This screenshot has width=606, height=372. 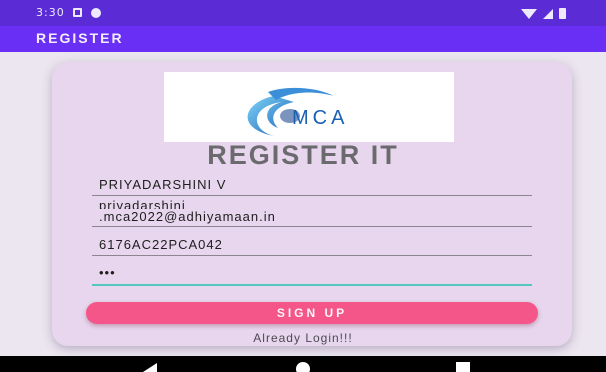 What do you see at coordinates (312, 275) in the screenshot?
I see `password-field: •••` at bounding box center [312, 275].